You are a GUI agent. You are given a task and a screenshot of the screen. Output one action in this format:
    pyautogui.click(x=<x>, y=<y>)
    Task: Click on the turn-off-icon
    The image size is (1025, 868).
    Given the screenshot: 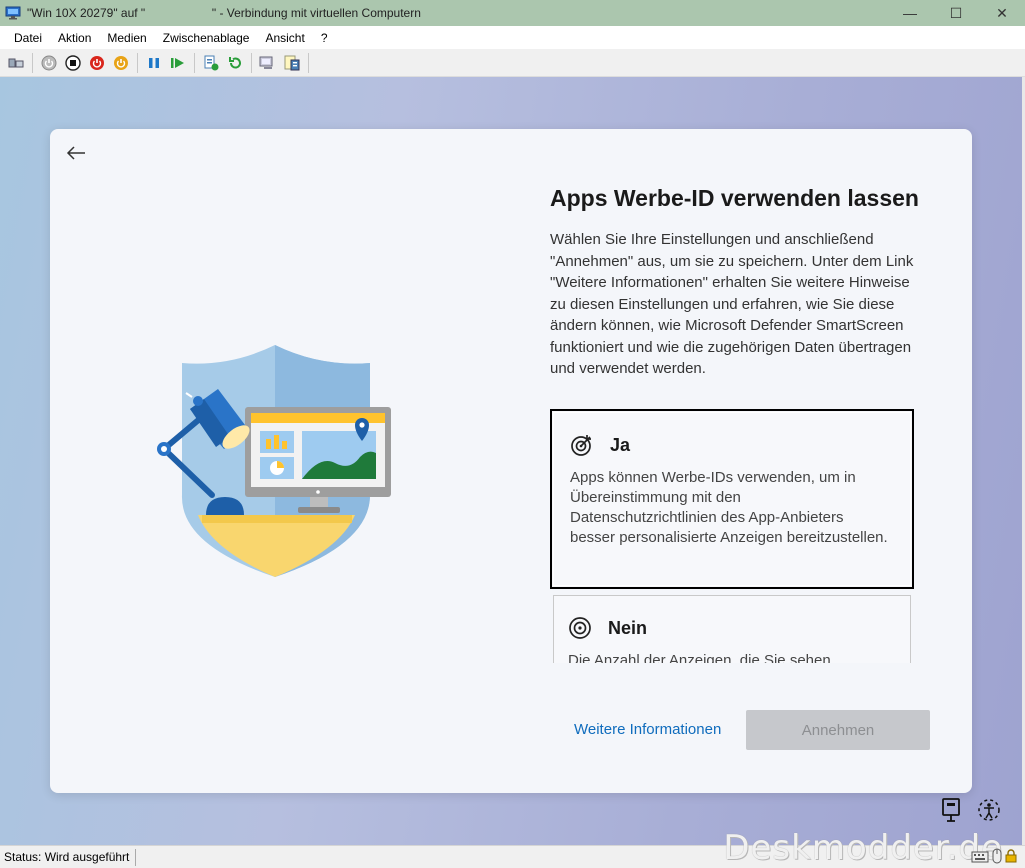 What is the action you would take?
    pyautogui.click(x=73, y=63)
    